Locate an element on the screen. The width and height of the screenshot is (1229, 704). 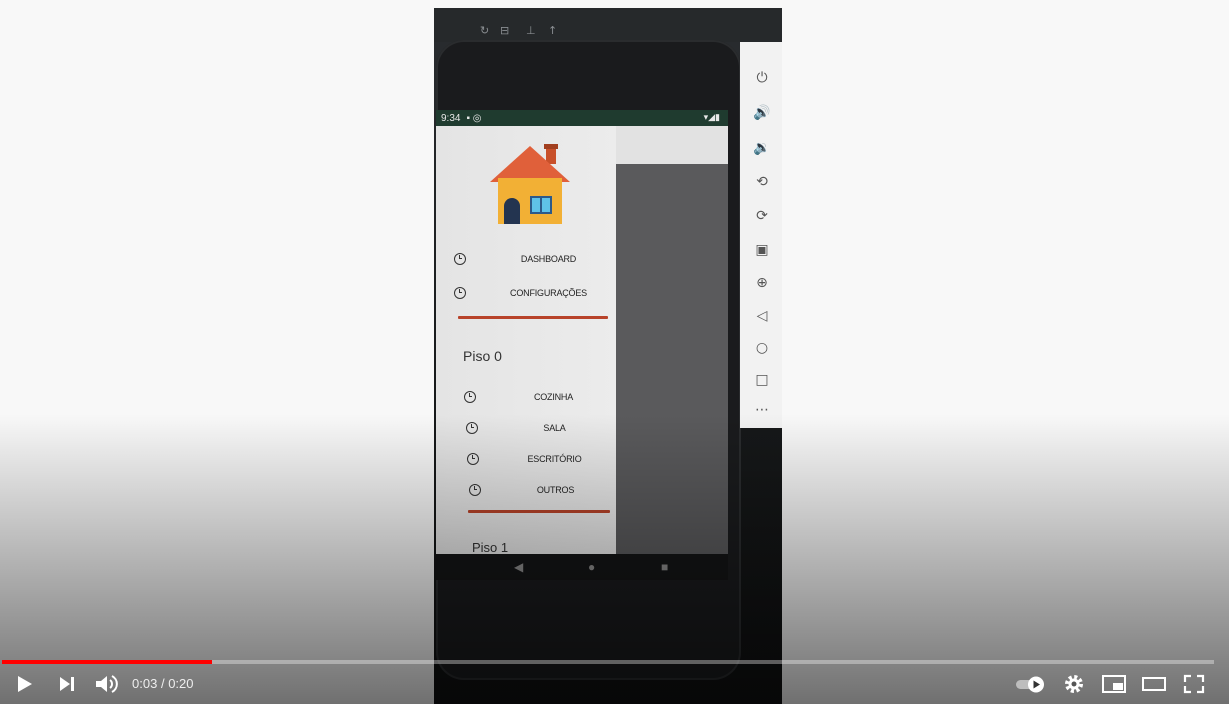
drawer-item-label: COZINHA is located at coordinates (553, 397).